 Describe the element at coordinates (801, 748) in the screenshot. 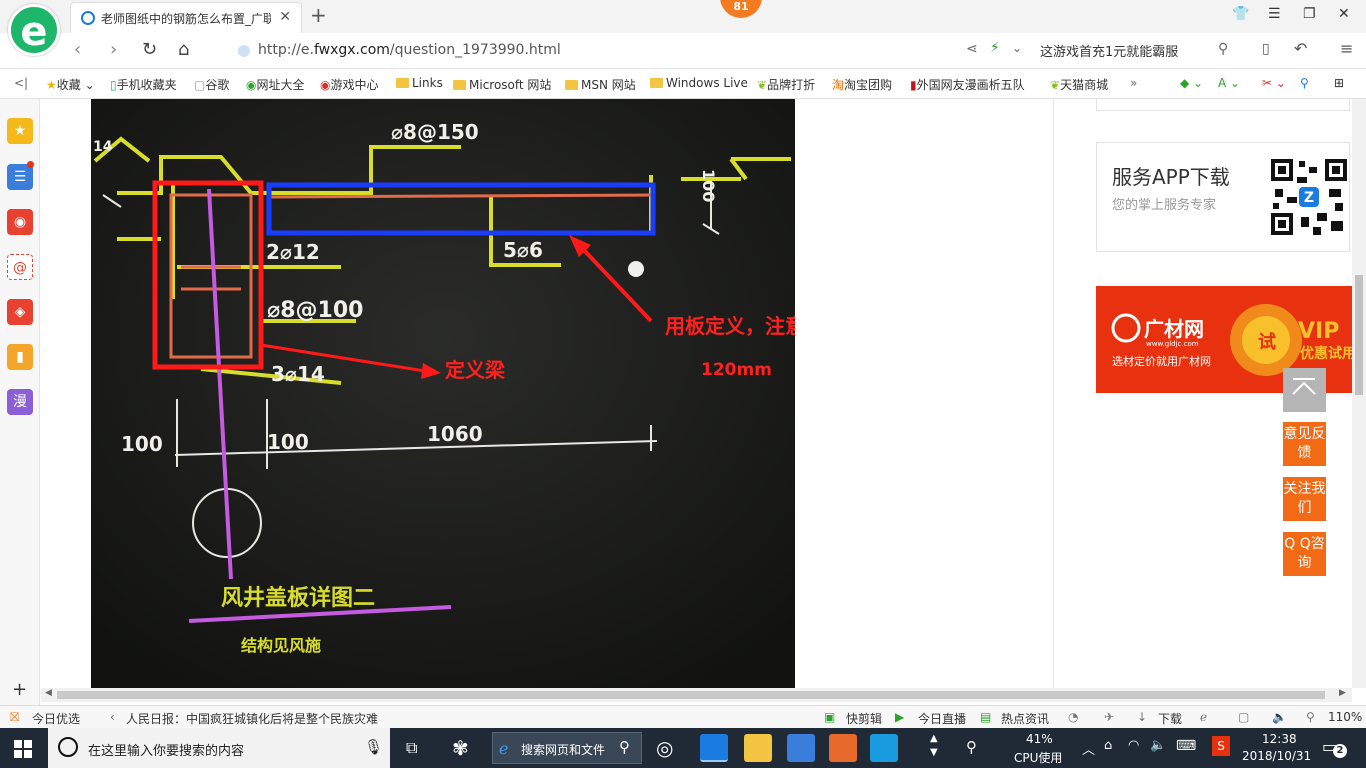

I see `photo-taskbar-icon` at that location.